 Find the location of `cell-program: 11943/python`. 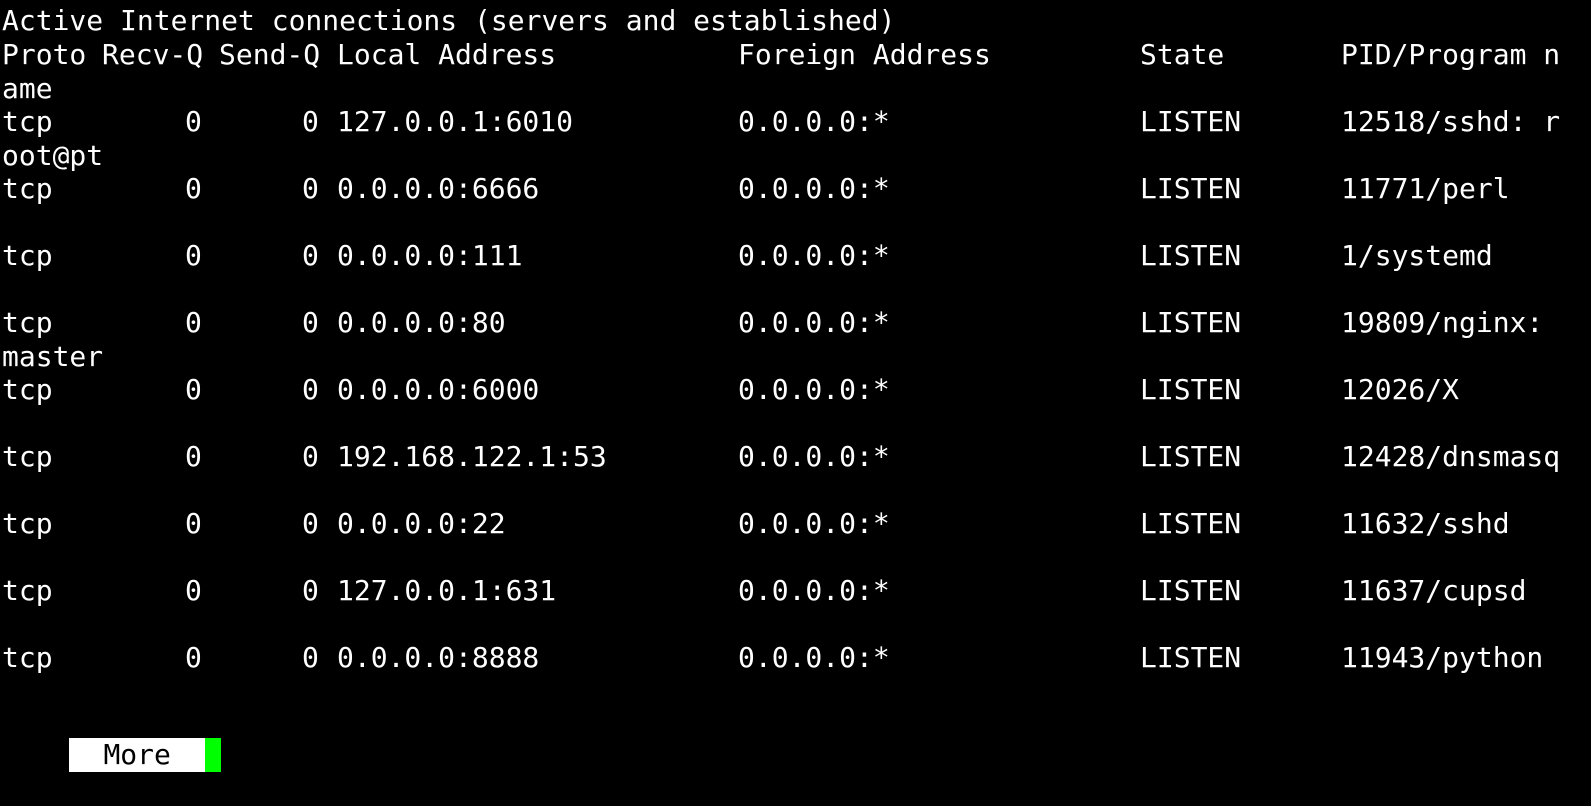

cell-program: 11943/python is located at coordinates (1442, 657).